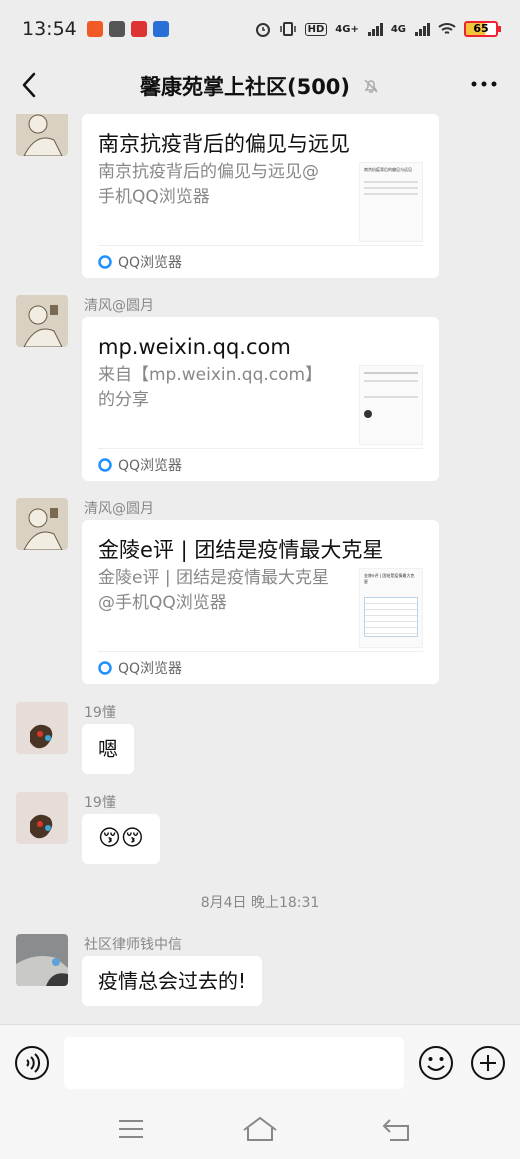  I want to click on system-icons: HD 4G+ 4G 65, so click(378, 29).